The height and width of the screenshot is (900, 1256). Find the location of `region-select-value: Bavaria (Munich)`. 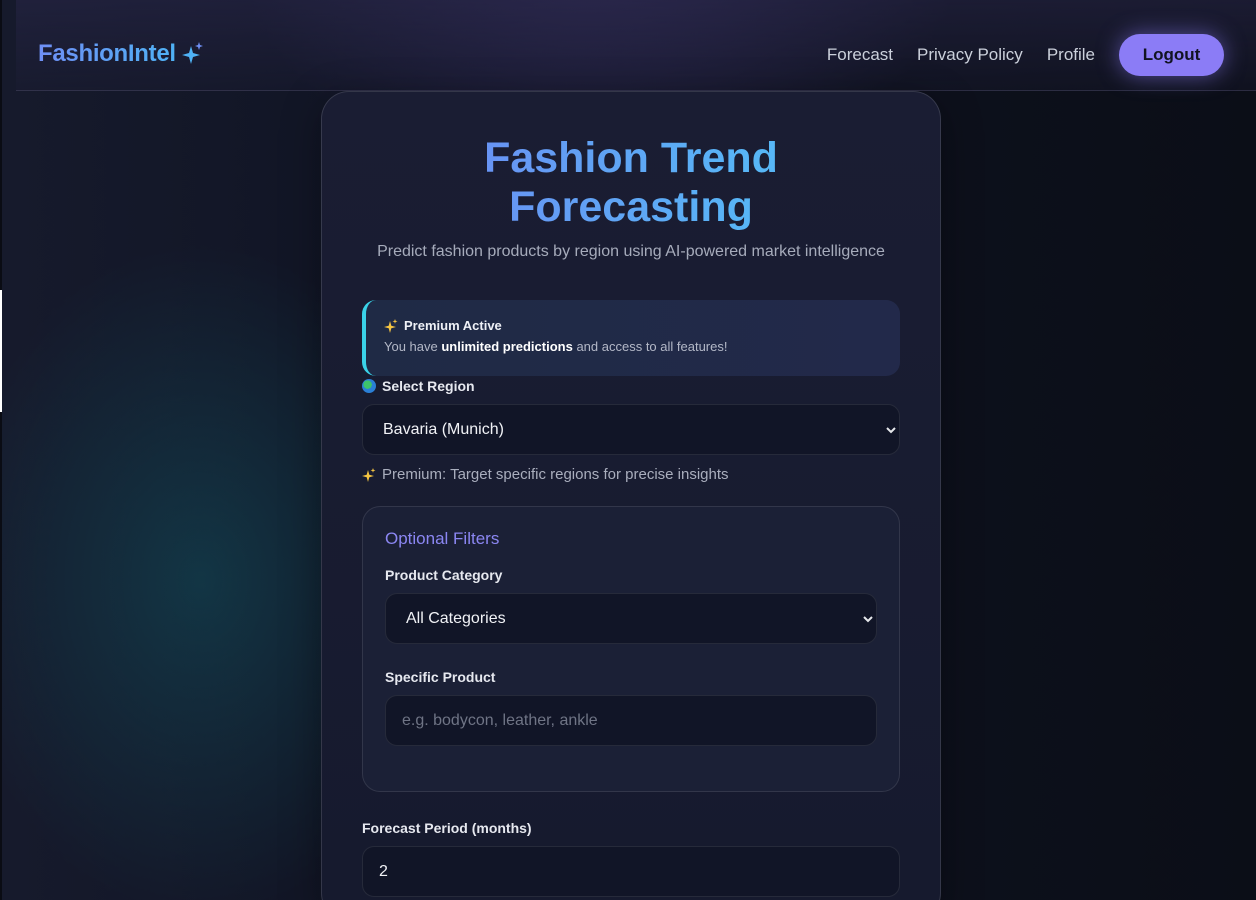

region-select-value: Bavaria (Munich) is located at coordinates (443, 429).